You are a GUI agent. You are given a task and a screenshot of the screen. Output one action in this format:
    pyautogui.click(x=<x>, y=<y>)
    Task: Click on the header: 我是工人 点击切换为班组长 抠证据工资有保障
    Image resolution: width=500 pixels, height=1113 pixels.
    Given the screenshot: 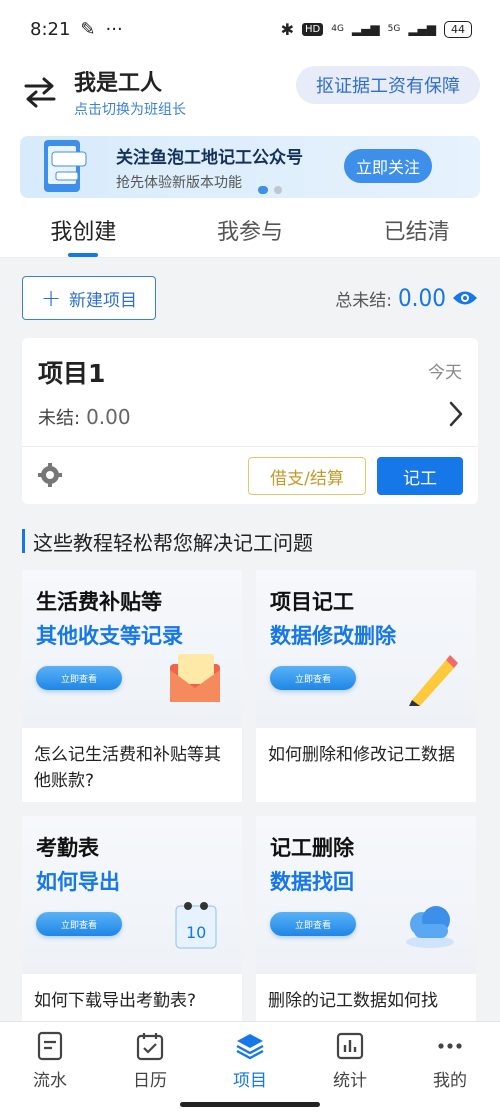 What is the action you would take?
    pyautogui.click(x=250, y=92)
    